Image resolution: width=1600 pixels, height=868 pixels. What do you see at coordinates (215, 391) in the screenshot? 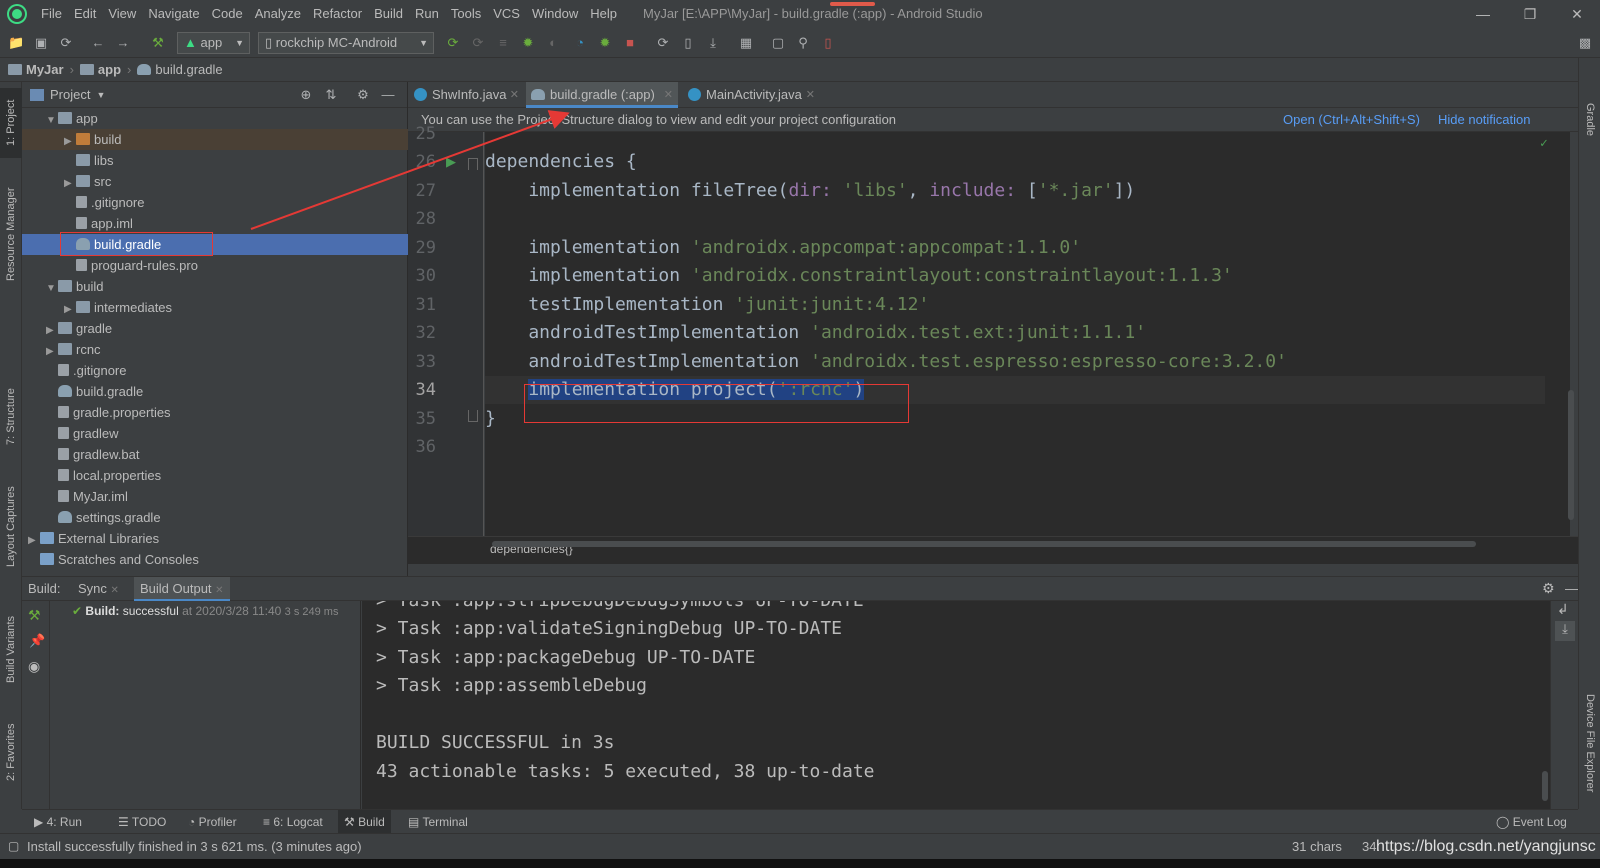
I see `tree-item: build.gradle` at bounding box center [215, 391].